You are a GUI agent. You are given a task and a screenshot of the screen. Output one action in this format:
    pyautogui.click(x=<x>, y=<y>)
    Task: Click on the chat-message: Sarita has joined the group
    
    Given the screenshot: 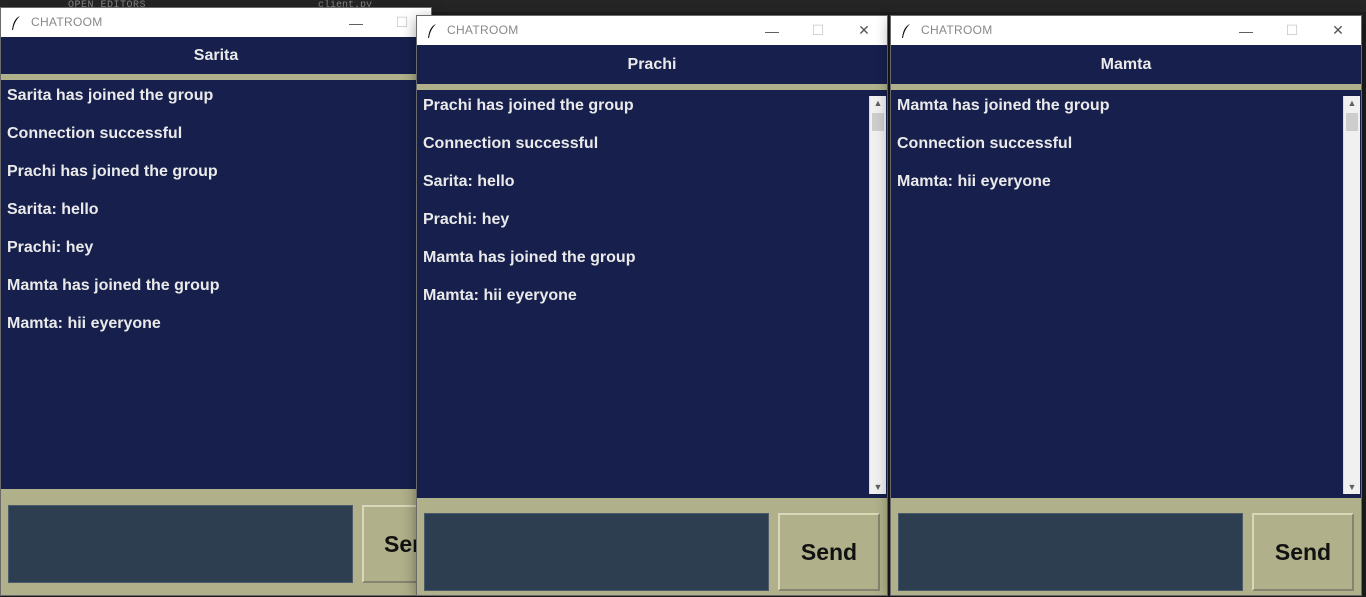 What is the action you would take?
    pyautogui.click(x=110, y=95)
    